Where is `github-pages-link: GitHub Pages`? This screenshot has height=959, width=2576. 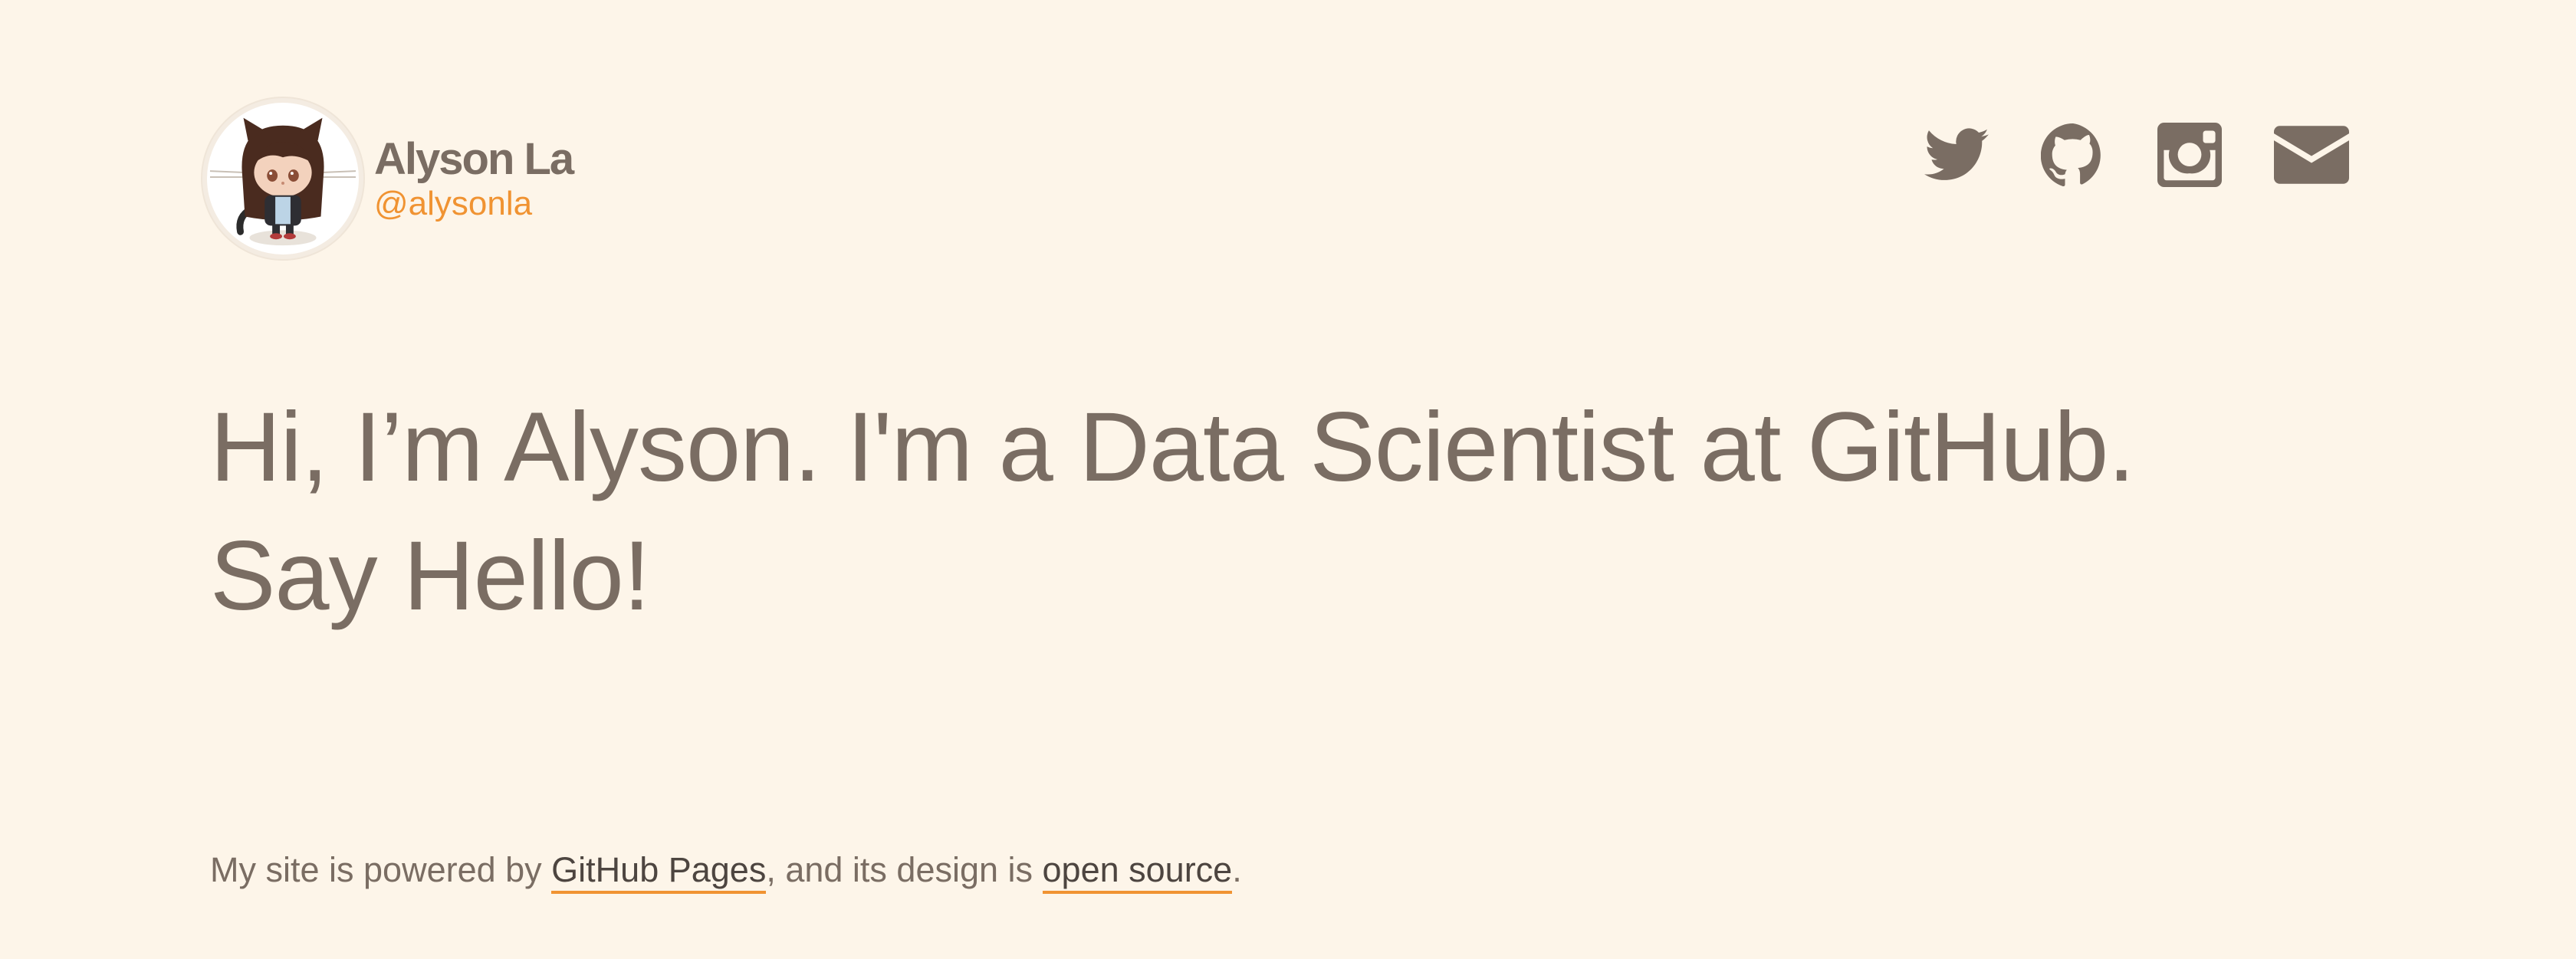
github-pages-link: GitHub Pages is located at coordinates (659, 872).